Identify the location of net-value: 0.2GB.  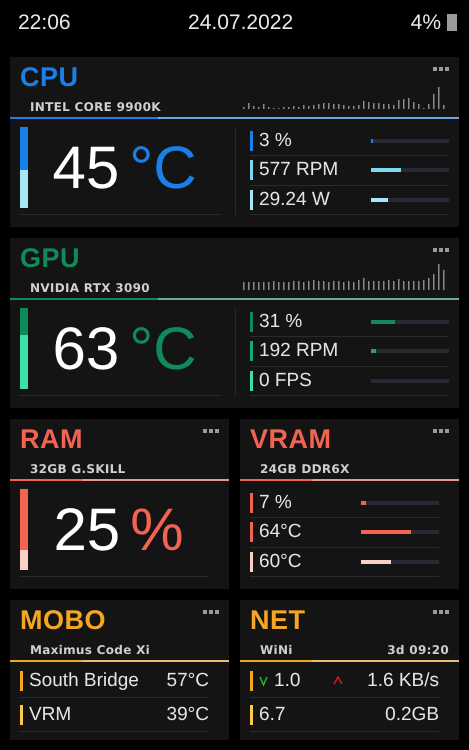
(412, 715).